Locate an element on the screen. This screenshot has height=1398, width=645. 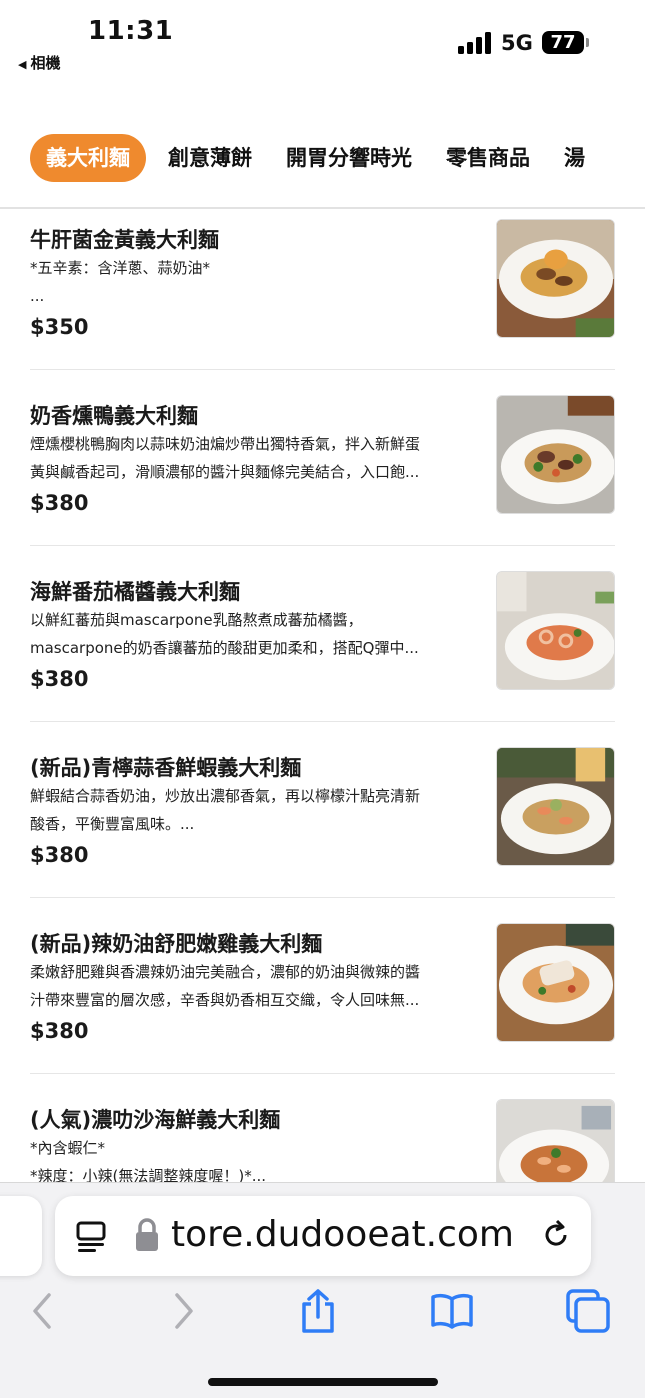
url-text: tore.dudooeat.com is located at coordinates (342, 1234).